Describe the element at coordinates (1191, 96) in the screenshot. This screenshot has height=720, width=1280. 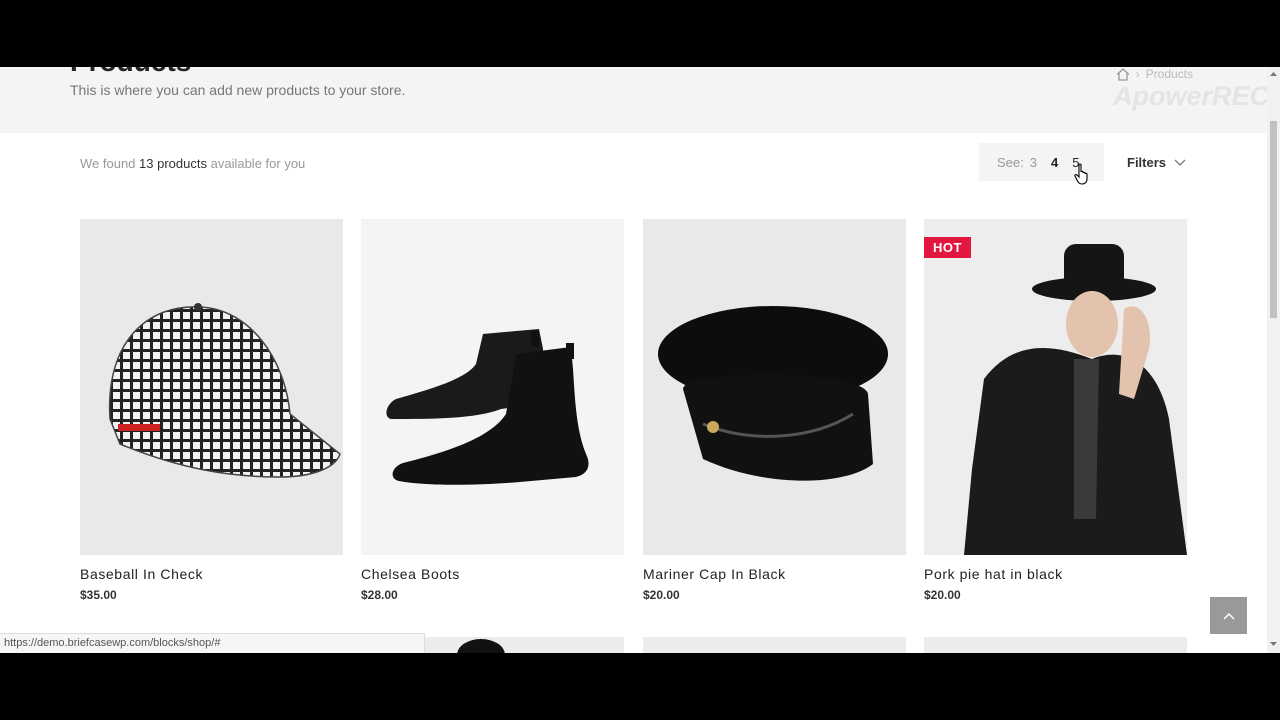
I see `recorder-watermark: ApowerREC` at that location.